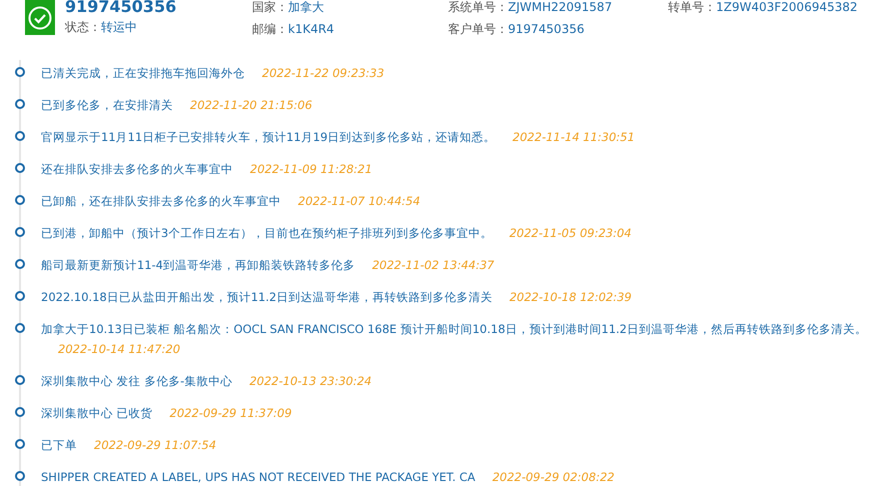 This screenshot has height=486, width=896. Describe the element at coordinates (570, 233) in the screenshot. I see `event-time: 2022-11-05 09:23:04` at that location.